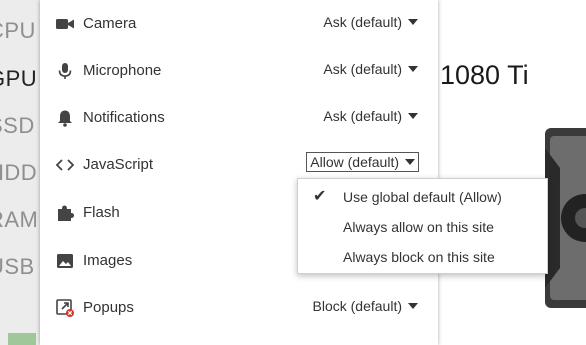  Describe the element at coordinates (65, 24) in the screenshot. I see `camera-icon` at that location.